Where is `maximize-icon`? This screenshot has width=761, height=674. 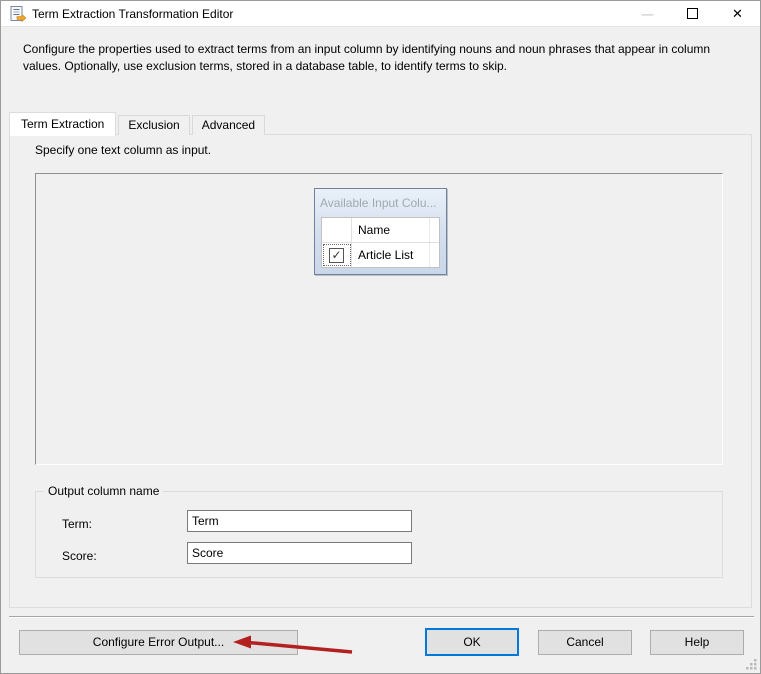
maximize-icon is located at coordinates (692, 14).